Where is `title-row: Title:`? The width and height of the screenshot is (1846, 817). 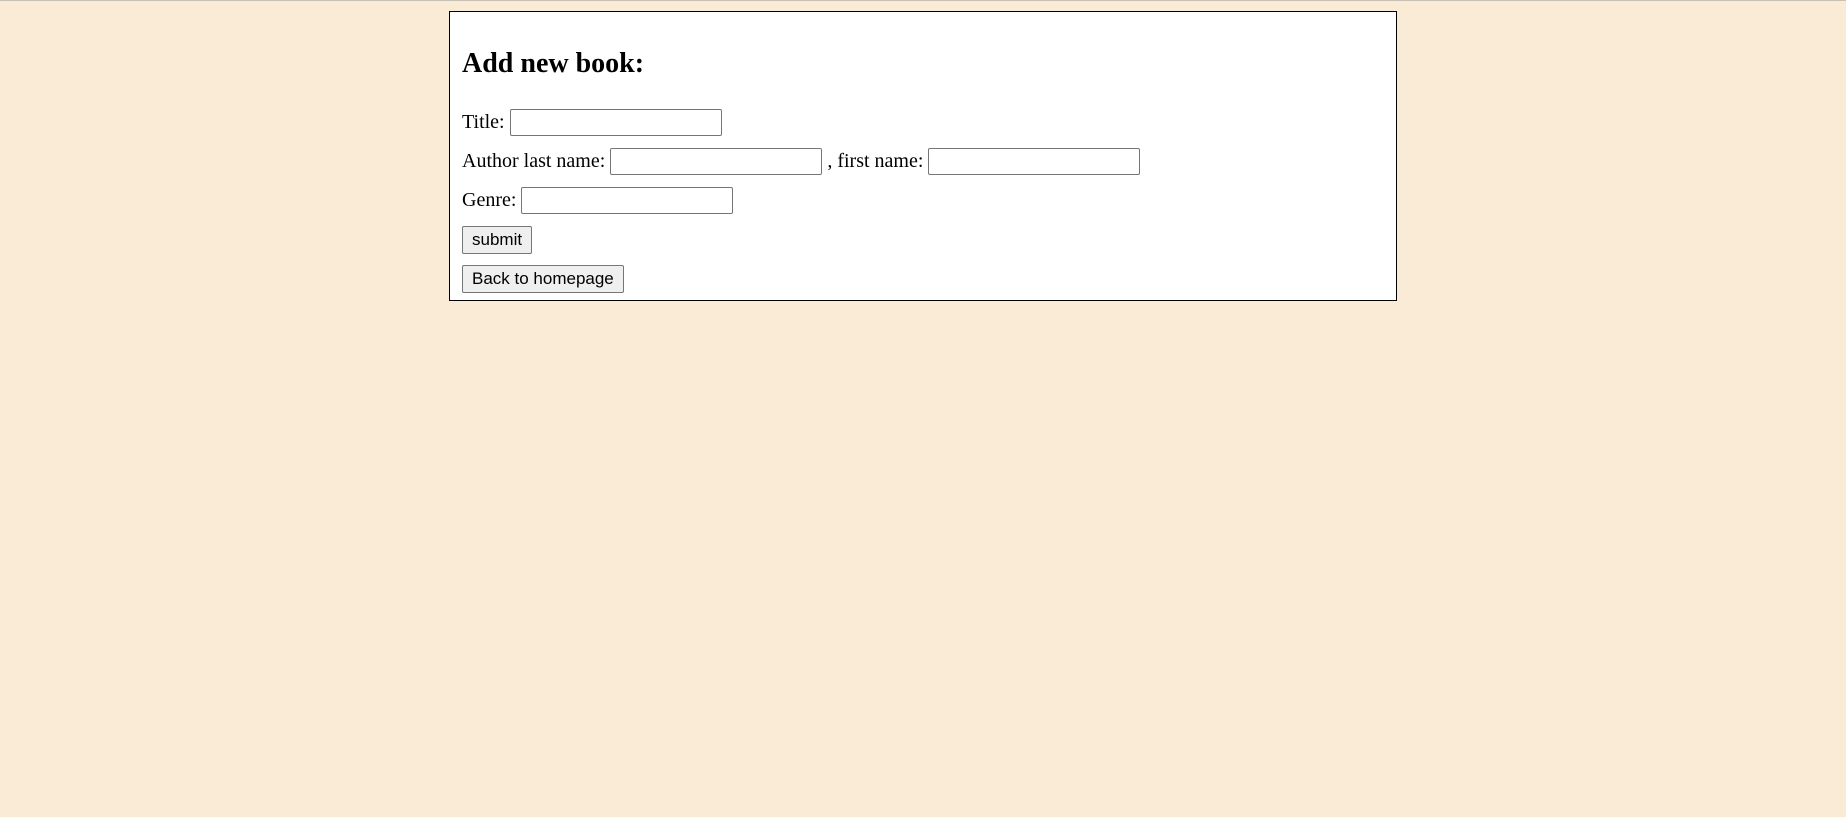
title-row: Title: is located at coordinates (595, 122).